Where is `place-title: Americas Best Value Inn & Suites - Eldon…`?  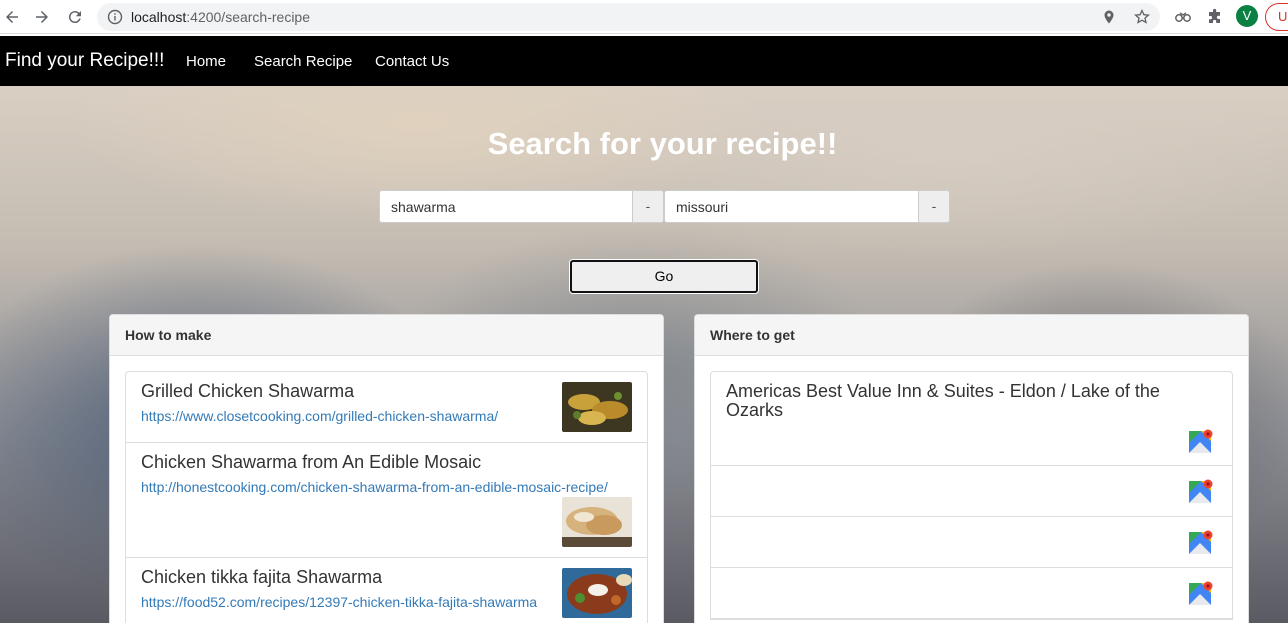 place-title: Americas Best Value Inn & Suites - Eldon… is located at coordinates (943, 400).